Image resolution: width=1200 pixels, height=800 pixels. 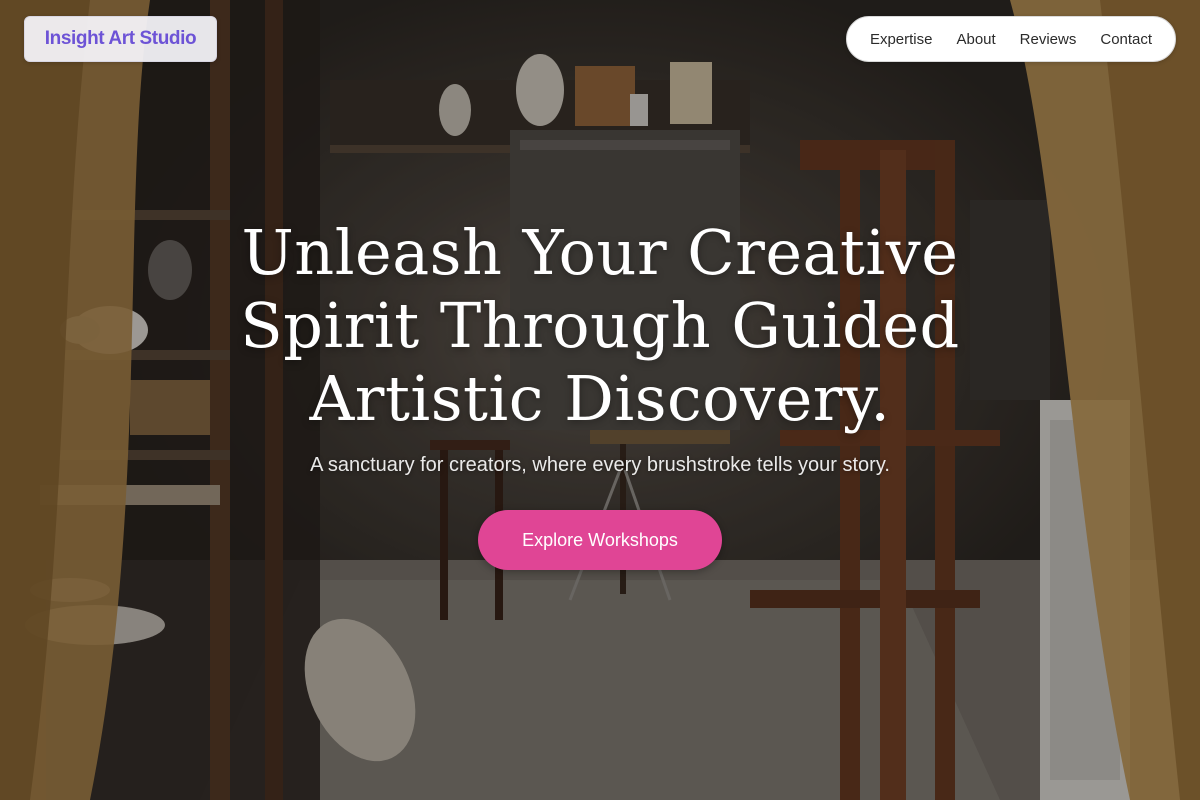 I want to click on nav-link-expertise: Expertise, so click(x=901, y=39).